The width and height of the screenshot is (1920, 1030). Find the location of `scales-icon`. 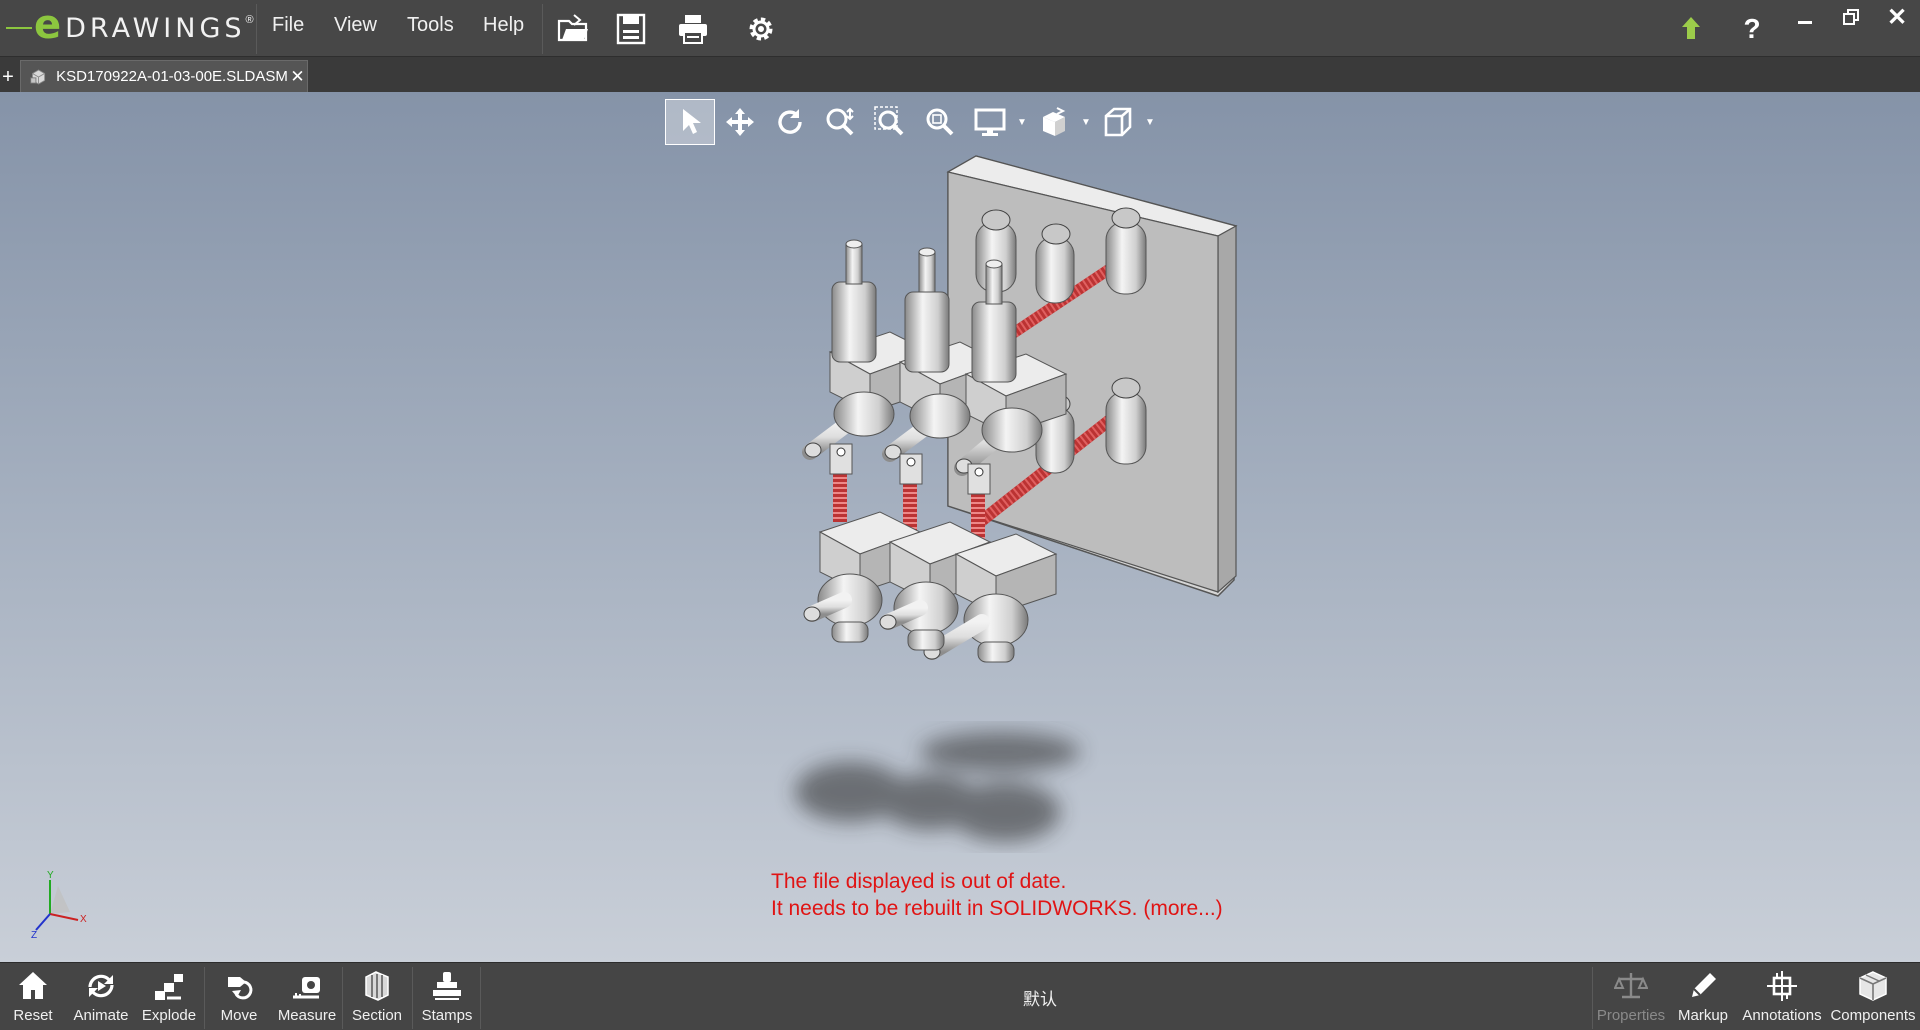

scales-icon is located at coordinates (1631, 986).